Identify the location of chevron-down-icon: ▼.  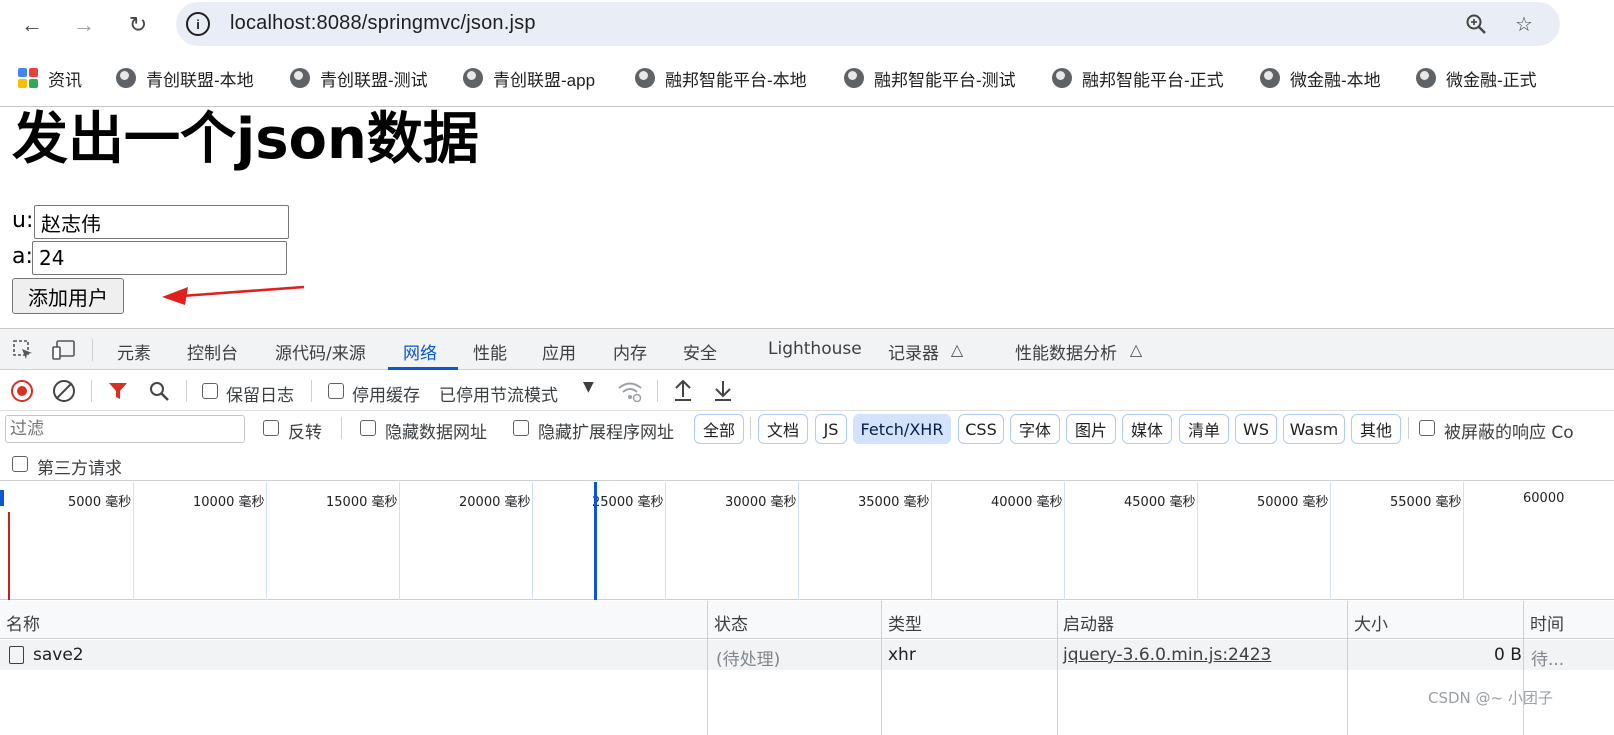
(588, 387).